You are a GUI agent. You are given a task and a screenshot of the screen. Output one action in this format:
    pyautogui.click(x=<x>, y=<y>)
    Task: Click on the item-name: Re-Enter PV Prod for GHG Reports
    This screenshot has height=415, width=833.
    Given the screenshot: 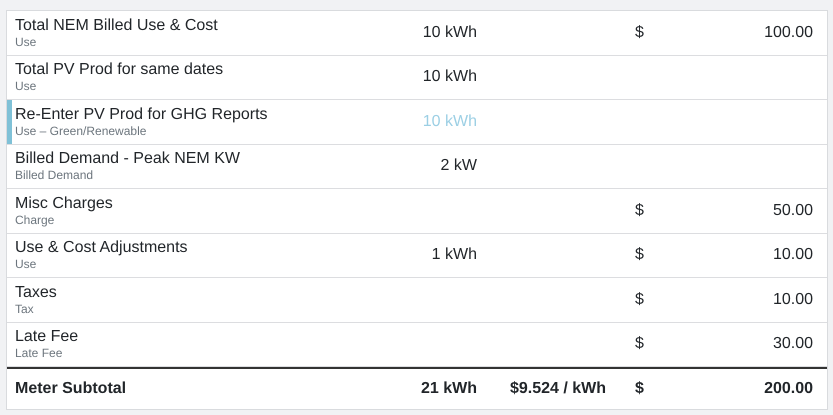 What is the action you would take?
    pyautogui.click(x=142, y=115)
    